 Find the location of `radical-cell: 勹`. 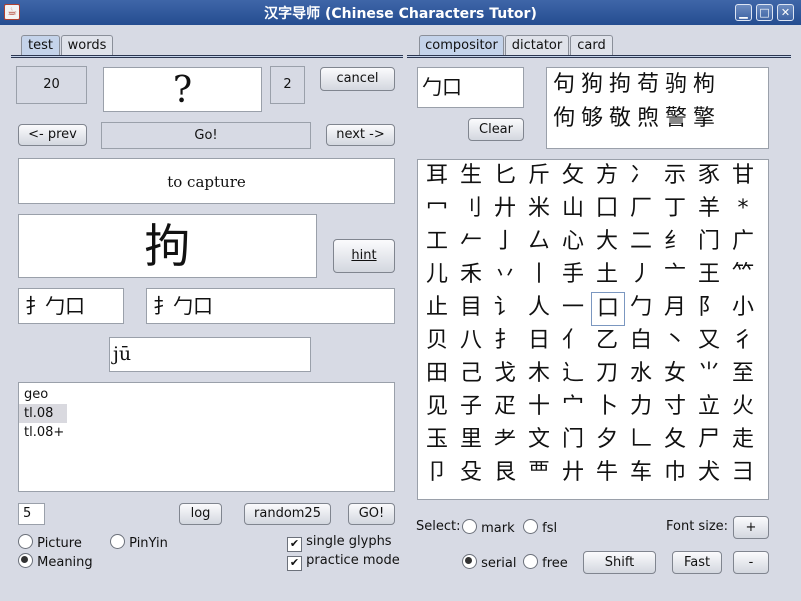

radical-cell: 勹 is located at coordinates (641, 308).